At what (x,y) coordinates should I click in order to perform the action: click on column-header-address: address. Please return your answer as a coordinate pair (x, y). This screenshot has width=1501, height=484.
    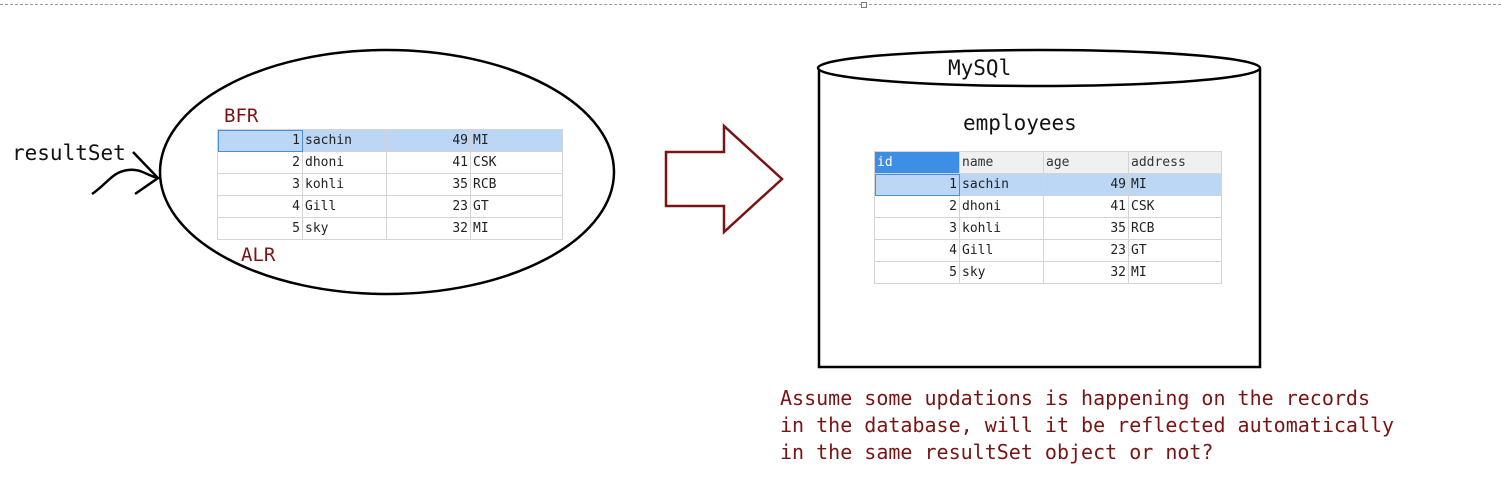
    Looking at the image, I should click on (1175, 162).